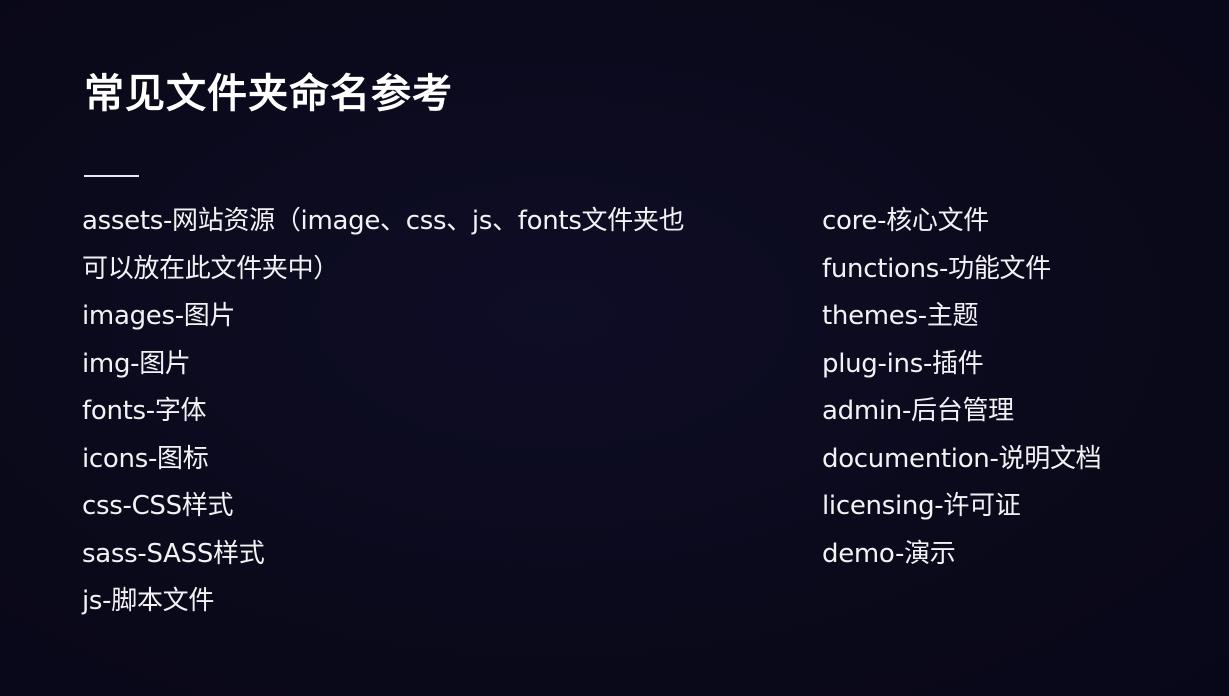  What do you see at coordinates (936, 268) in the screenshot?
I see `list-item: functions-功能文件` at bounding box center [936, 268].